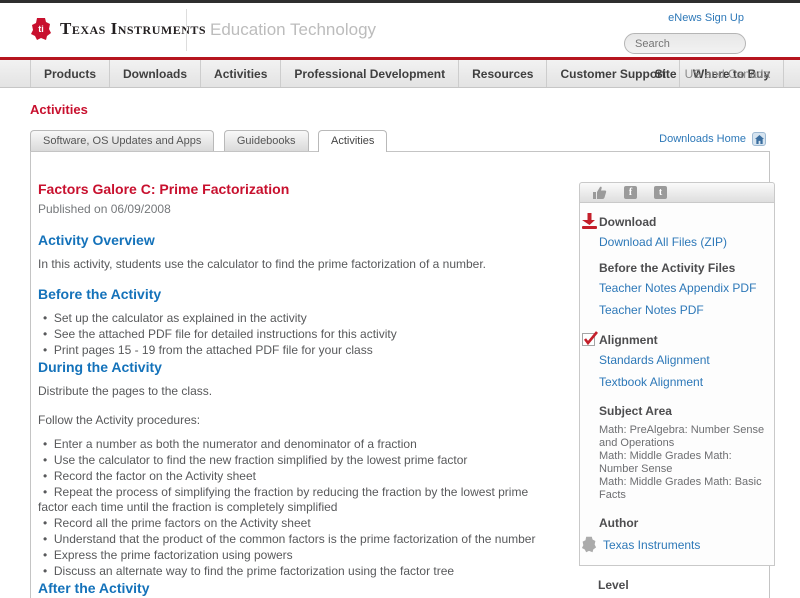 Image resolution: width=800 pixels, height=598 pixels. What do you see at coordinates (589, 544) in the screenshot?
I see `ti-author-icon` at bounding box center [589, 544].